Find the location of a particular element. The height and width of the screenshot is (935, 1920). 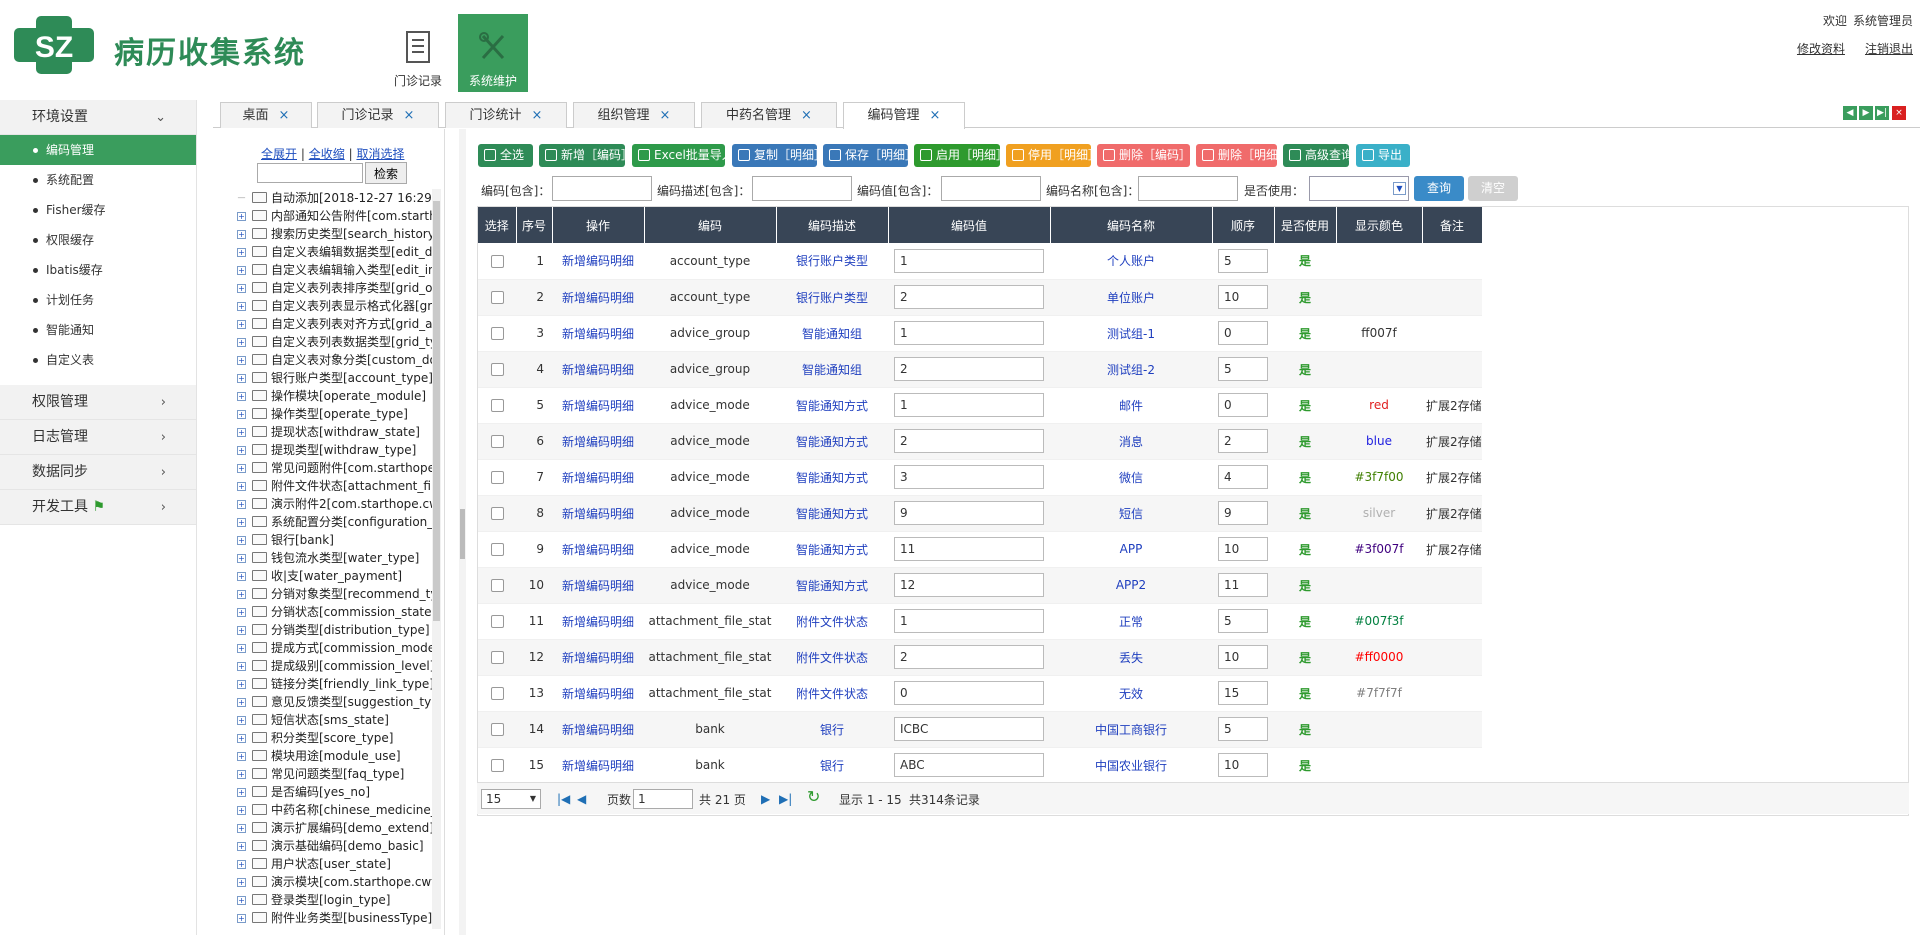

tree-node: + 收|支[water_payment] is located at coordinates (331, 576).